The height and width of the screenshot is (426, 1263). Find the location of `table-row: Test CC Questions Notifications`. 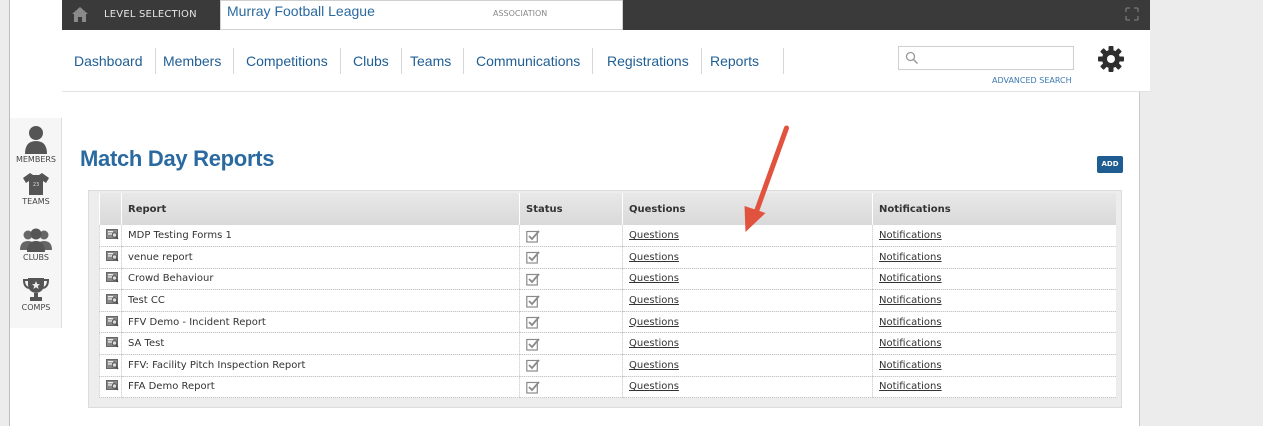

table-row: Test CC Questions Notifications is located at coordinates (607, 300).